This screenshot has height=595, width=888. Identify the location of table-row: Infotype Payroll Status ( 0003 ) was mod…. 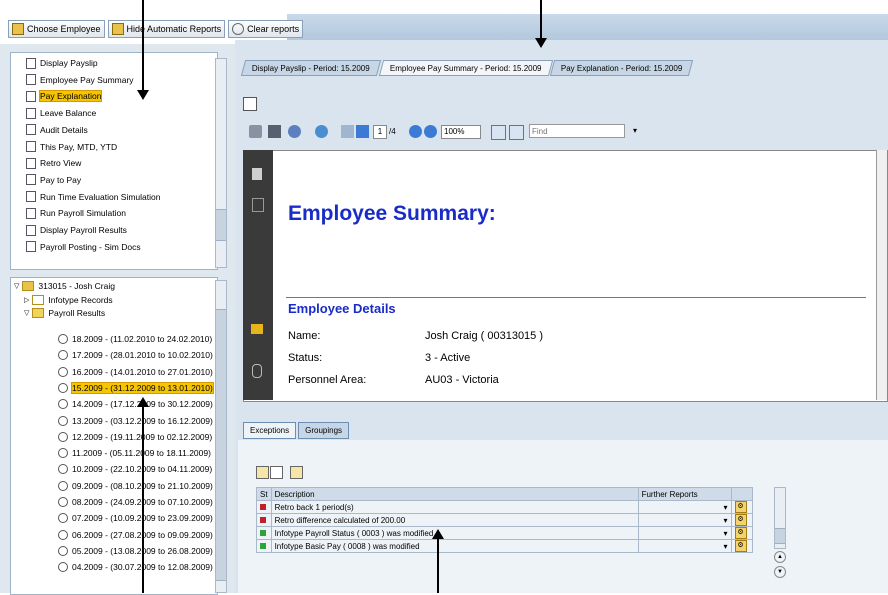
(504, 533).